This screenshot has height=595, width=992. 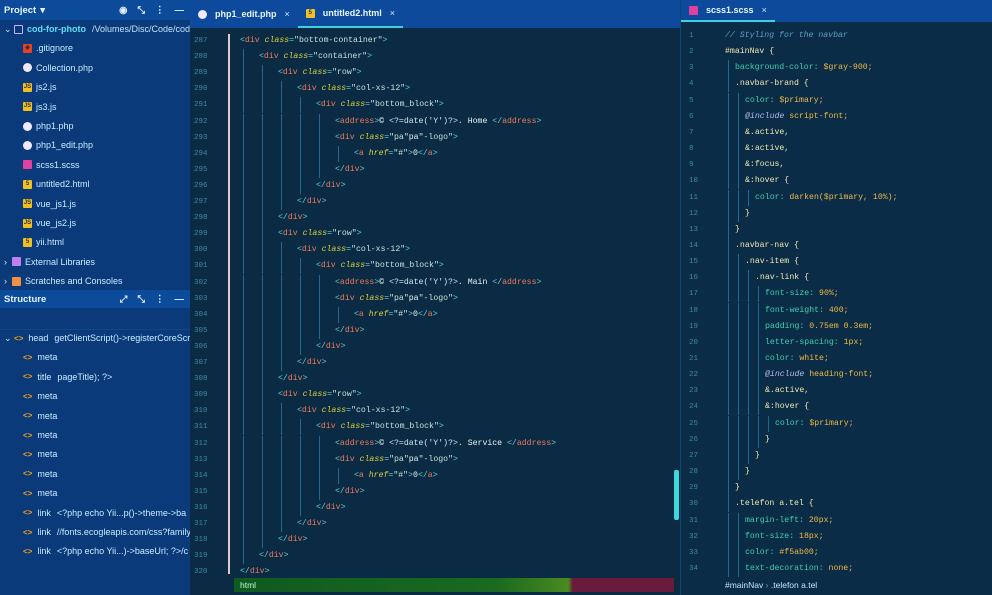 I want to click on code-line: font-weight: 400;, so click(x=807, y=311).